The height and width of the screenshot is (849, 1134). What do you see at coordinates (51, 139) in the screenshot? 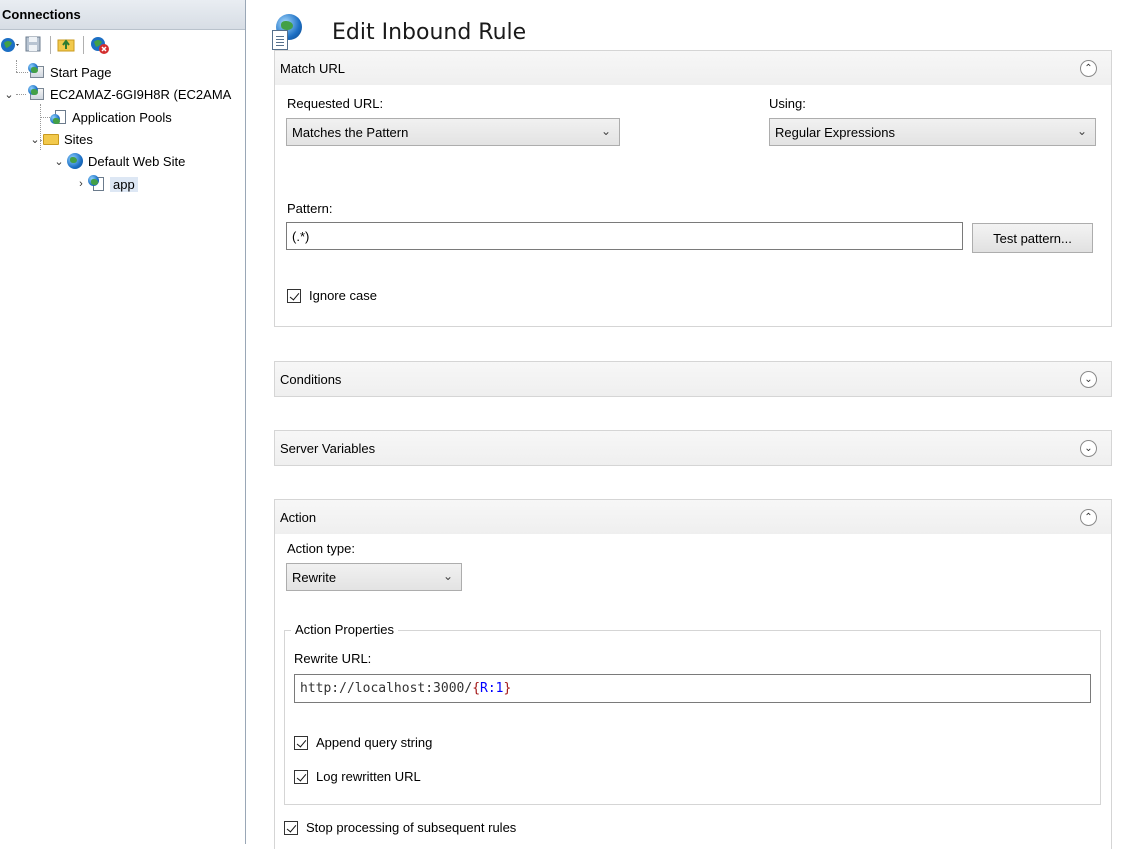
I see `sites-folder-icon` at bounding box center [51, 139].